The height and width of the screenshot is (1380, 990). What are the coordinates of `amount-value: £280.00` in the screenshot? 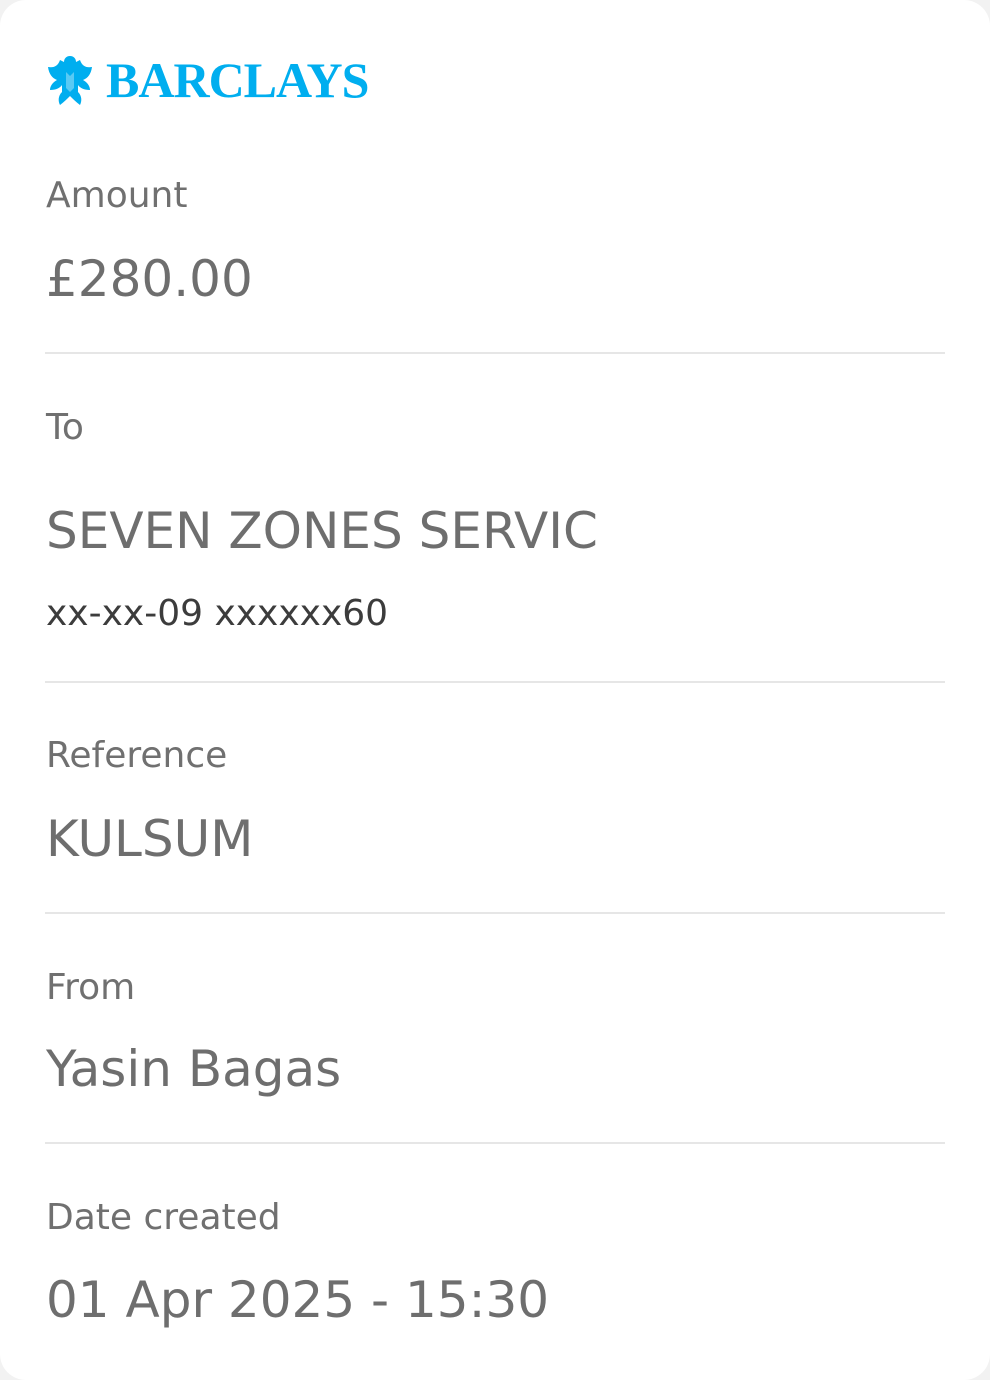 It's located at (149, 279).